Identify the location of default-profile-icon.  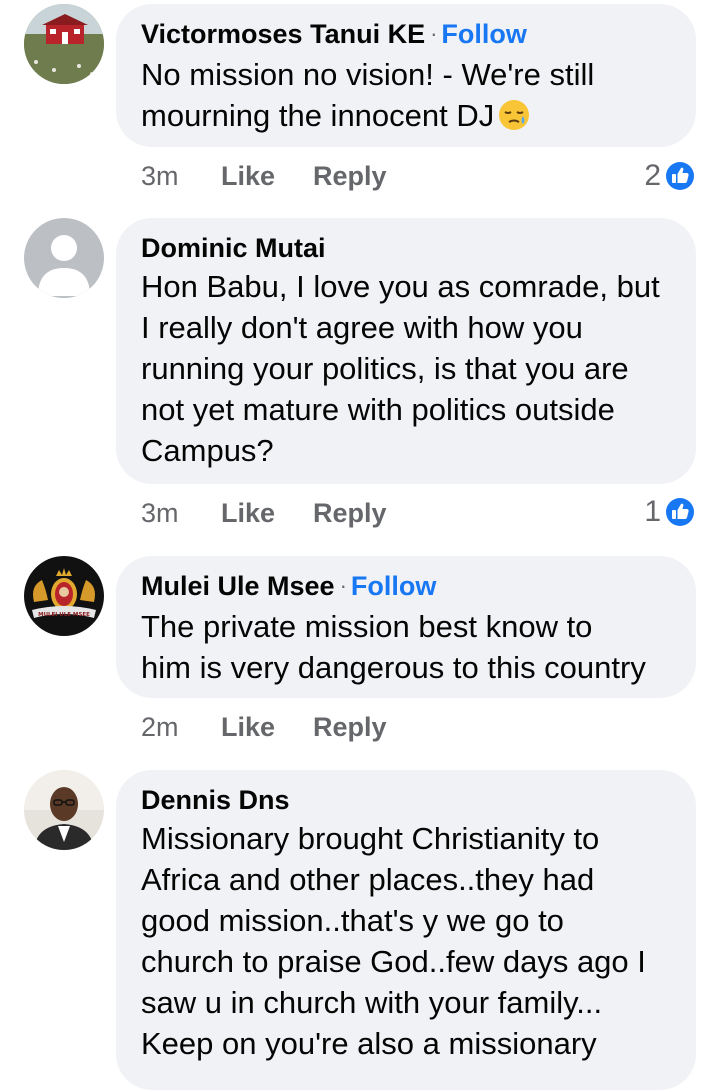
(64, 258).